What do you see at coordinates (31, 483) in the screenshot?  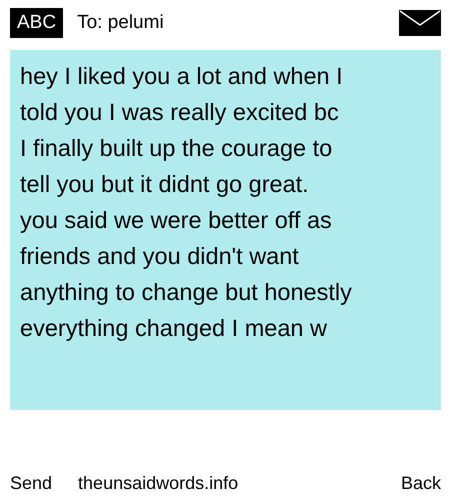 I see `send-button: Send` at bounding box center [31, 483].